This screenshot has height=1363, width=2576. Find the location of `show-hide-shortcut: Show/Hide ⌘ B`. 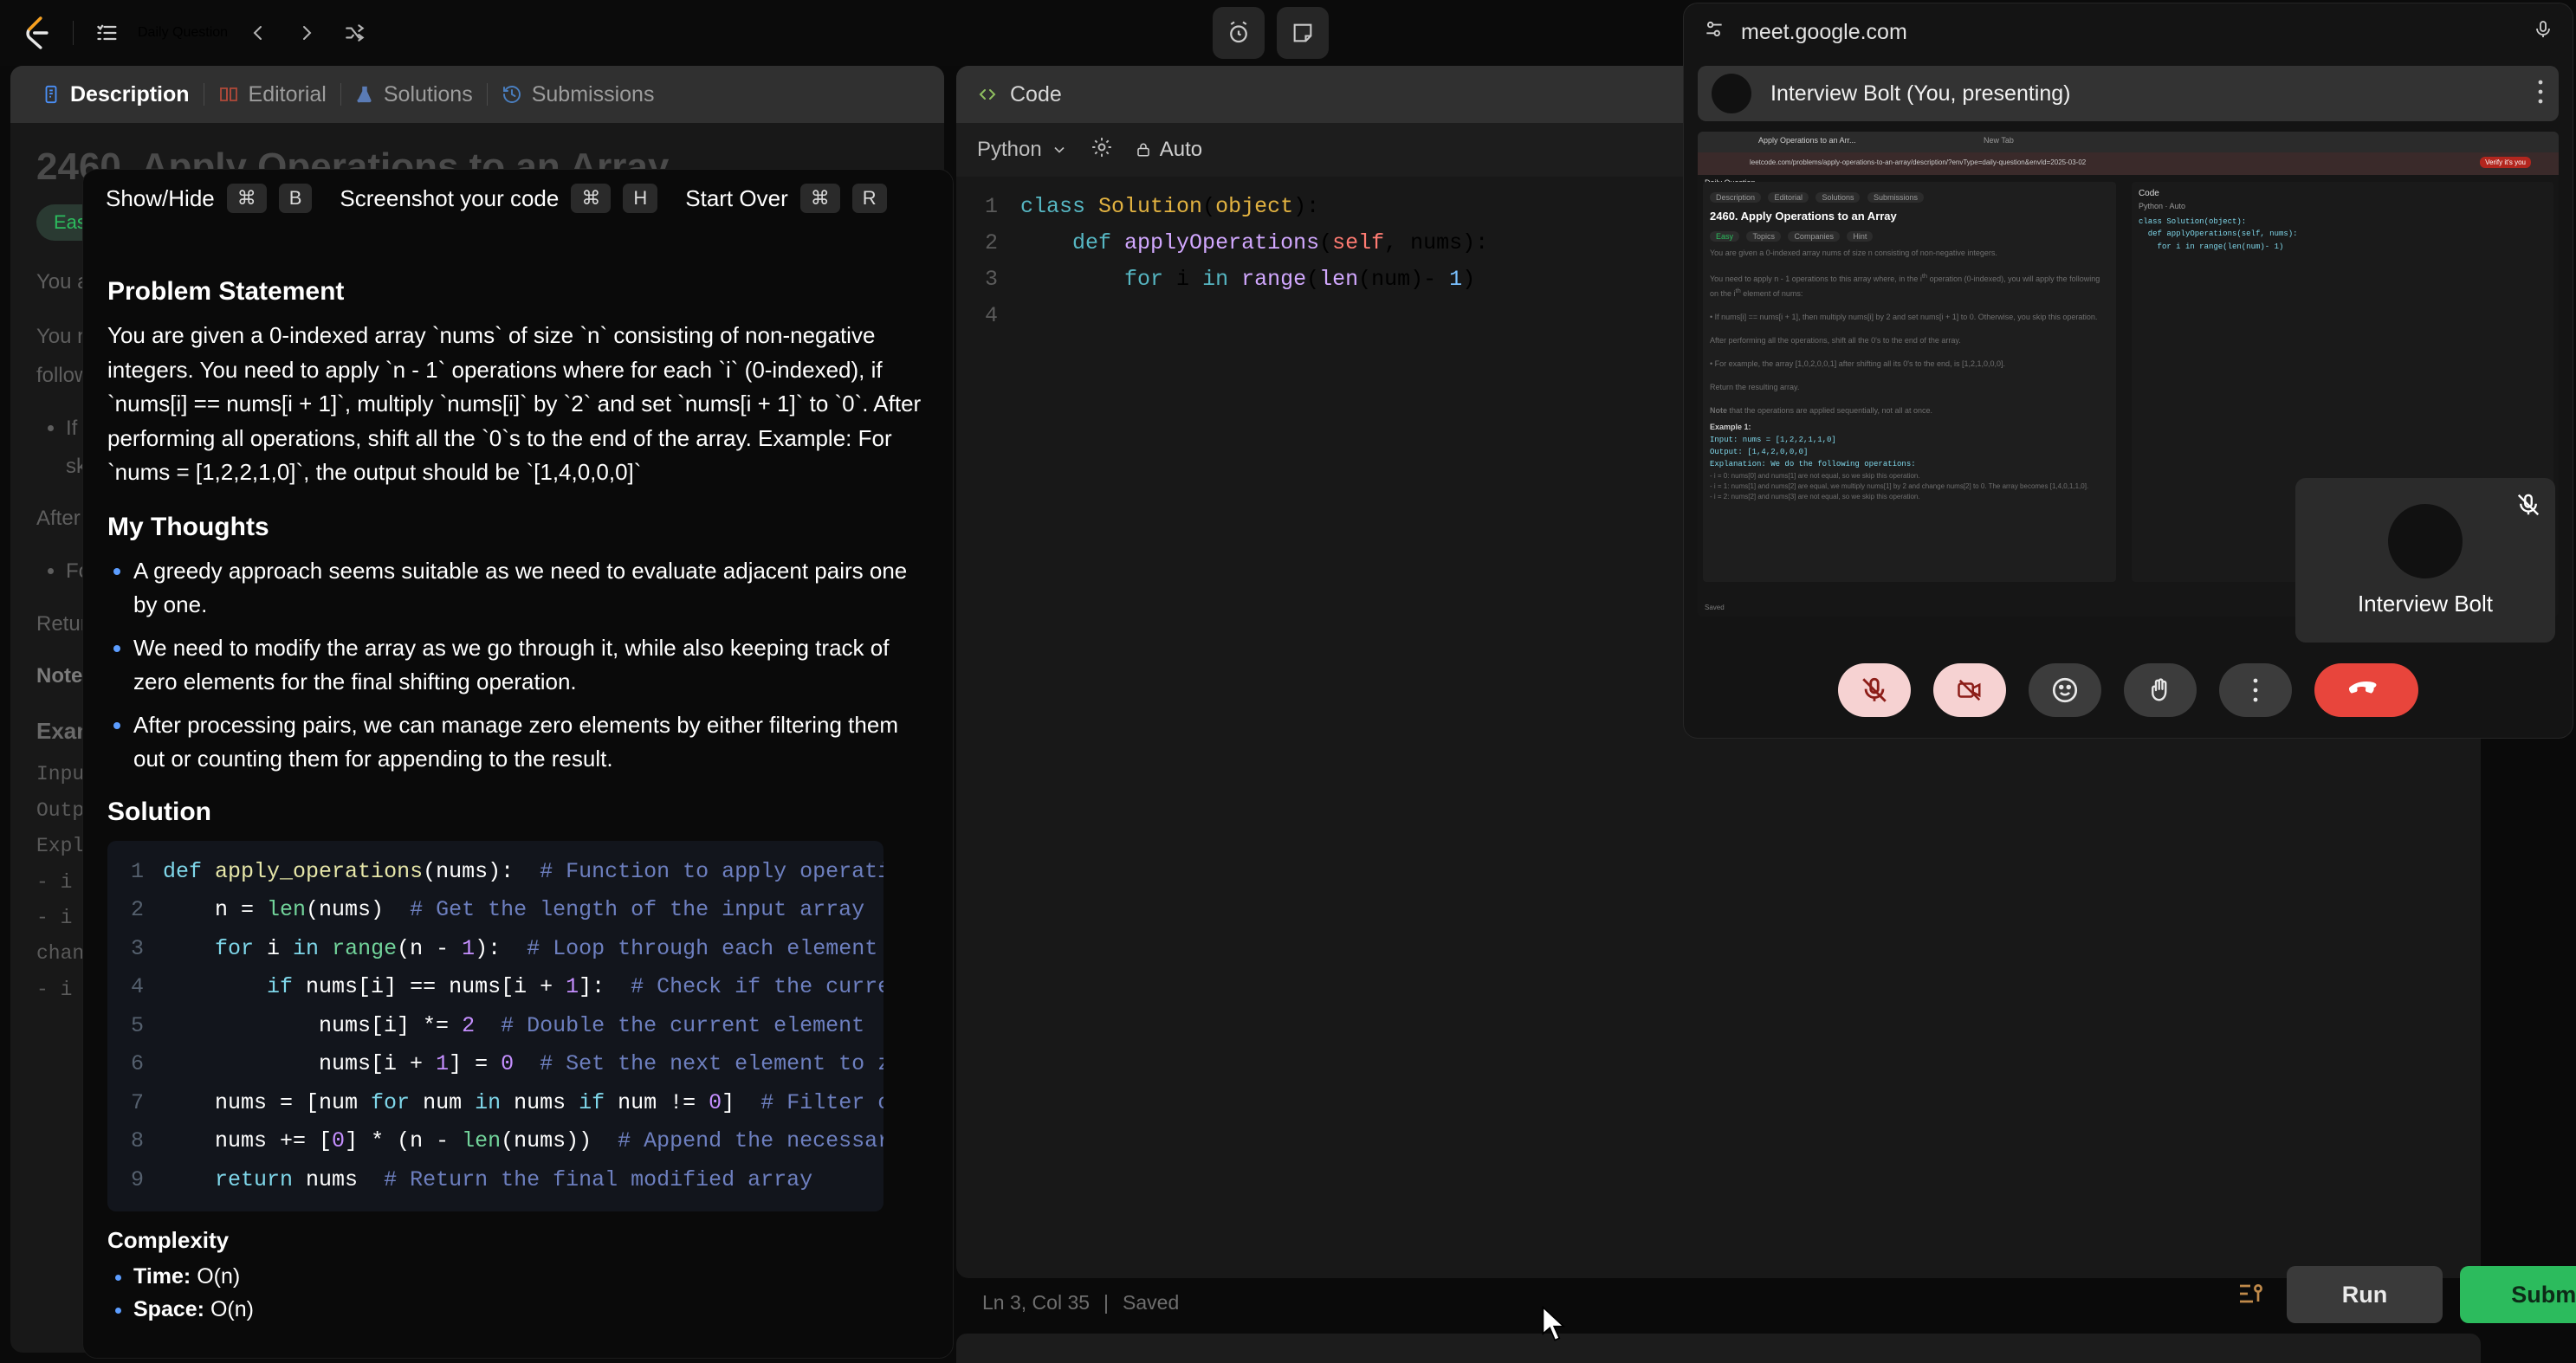

show-hide-shortcut: Show/Hide ⌘ B is located at coordinates (209, 199).